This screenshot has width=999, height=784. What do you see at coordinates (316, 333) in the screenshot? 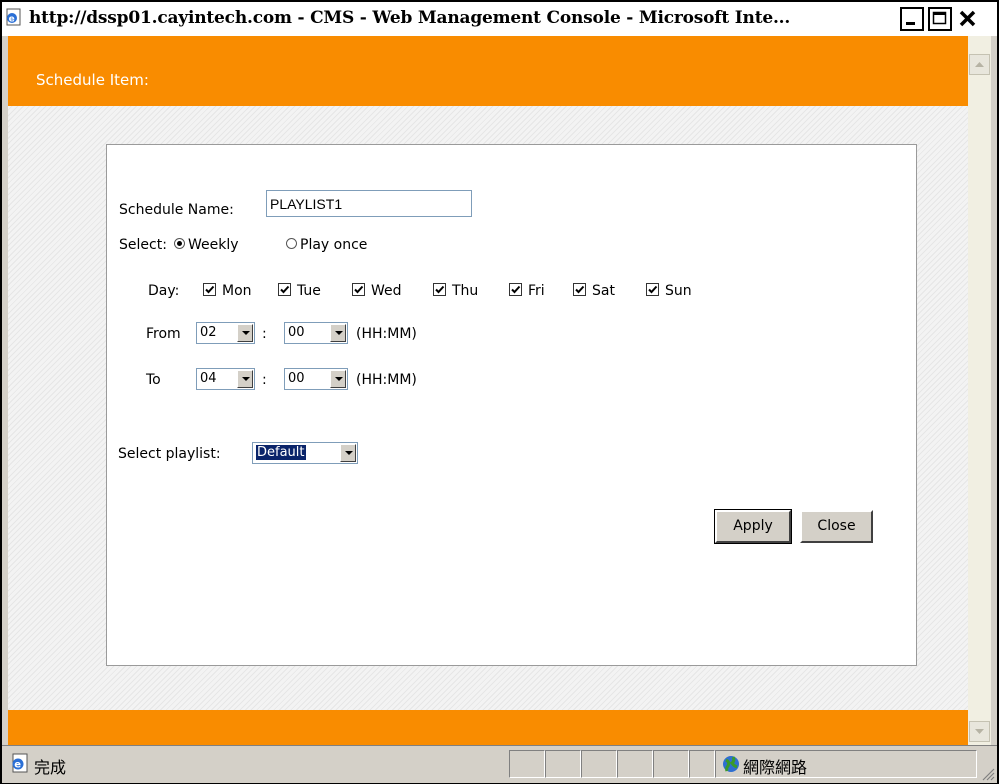
I see `from-minute-select: 00` at bounding box center [316, 333].